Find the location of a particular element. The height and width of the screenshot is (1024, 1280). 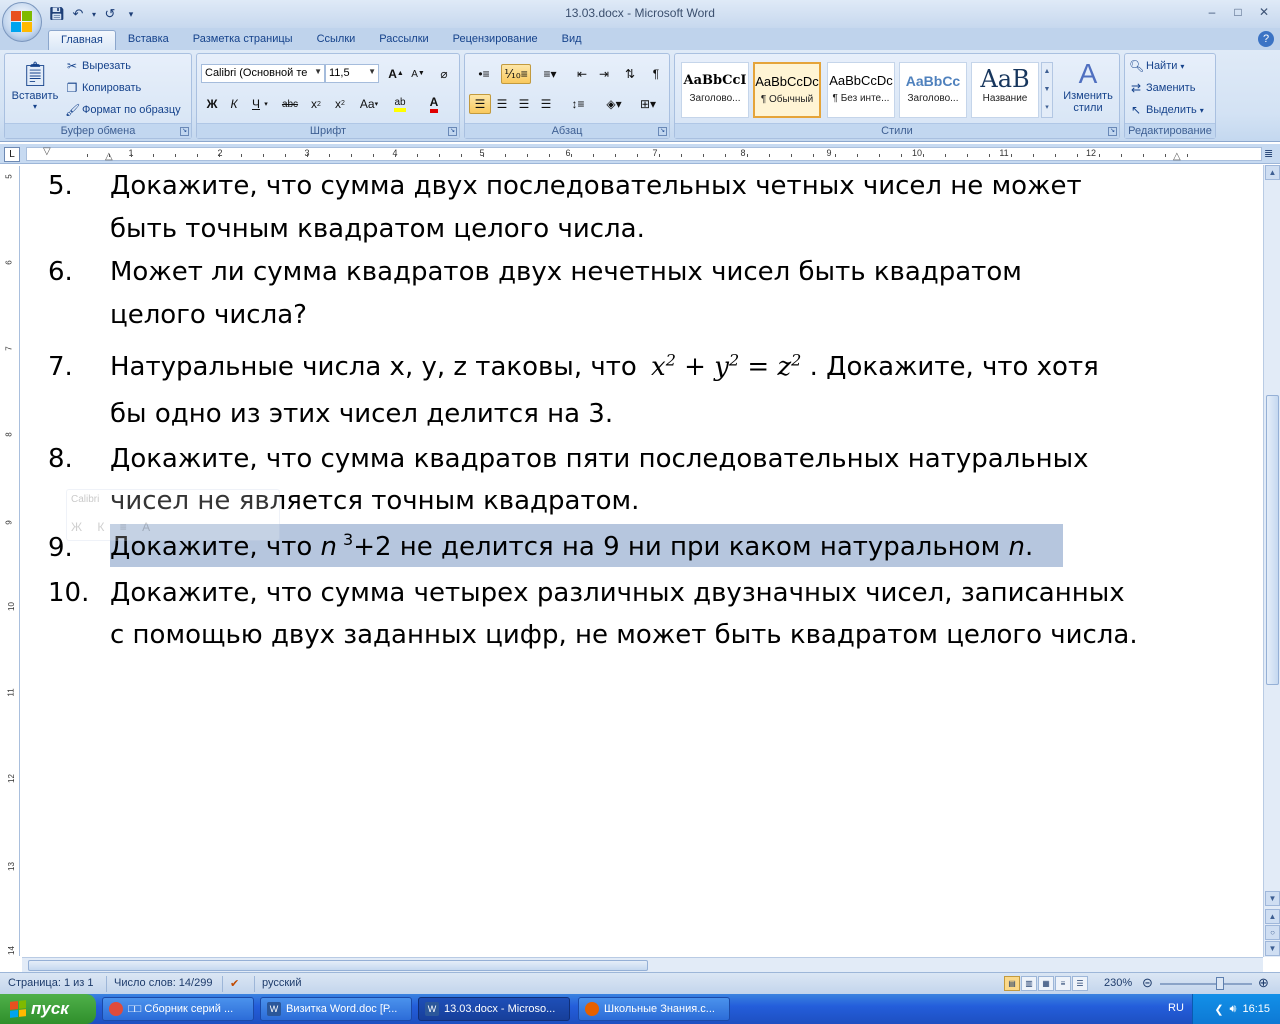

replace-button: ⇄ Заменить is located at coordinates (1162, 88).